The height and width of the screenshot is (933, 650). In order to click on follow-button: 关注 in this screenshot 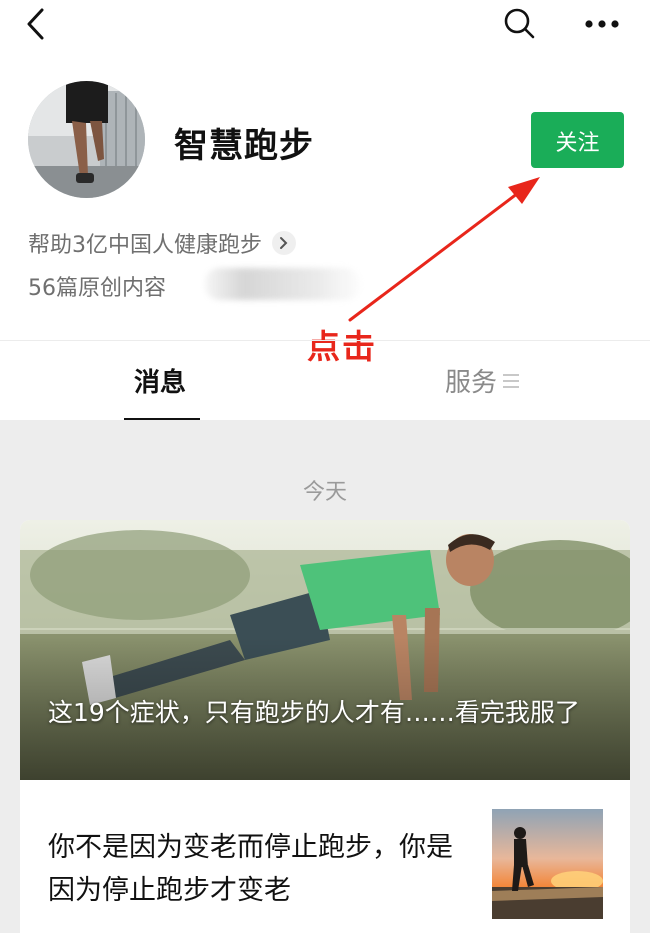, I will do `click(577, 140)`.